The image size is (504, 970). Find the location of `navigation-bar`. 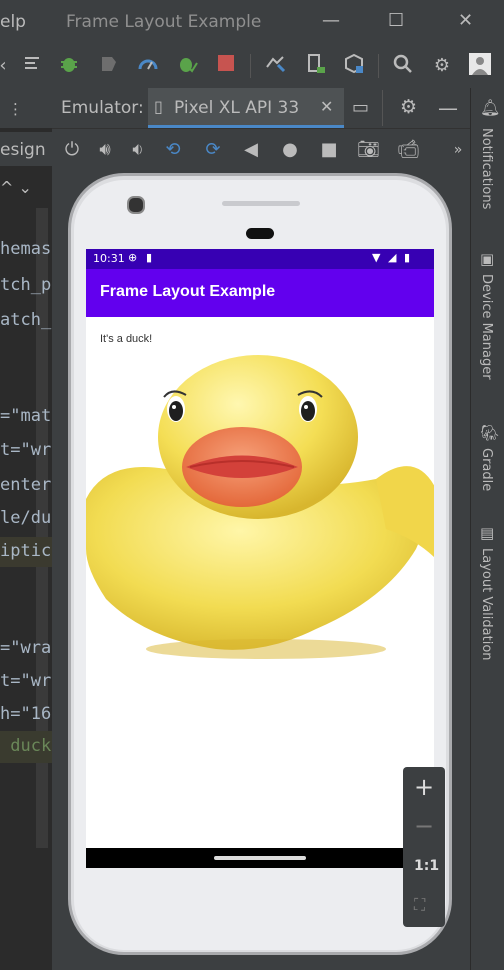

navigation-bar is located at coordinates (260, 858).